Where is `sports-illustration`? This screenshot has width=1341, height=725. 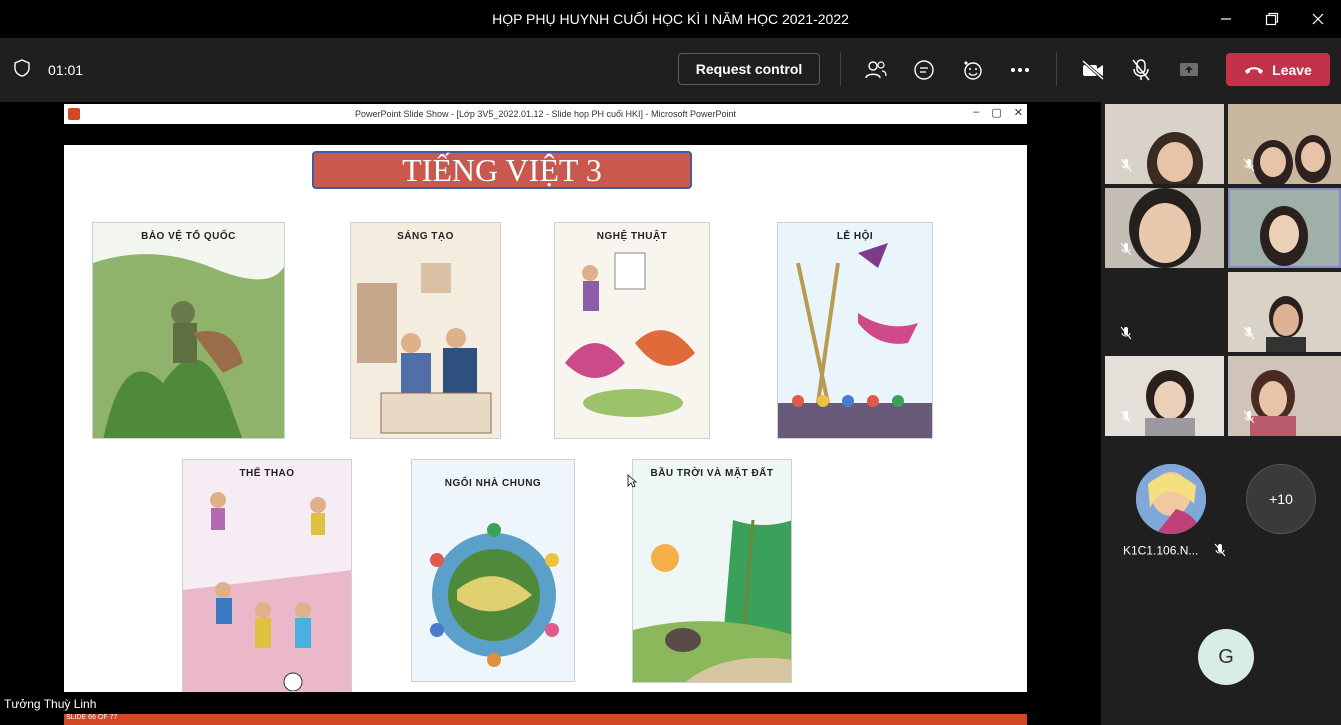
sports-illustration is located at coordinates (267, 591).